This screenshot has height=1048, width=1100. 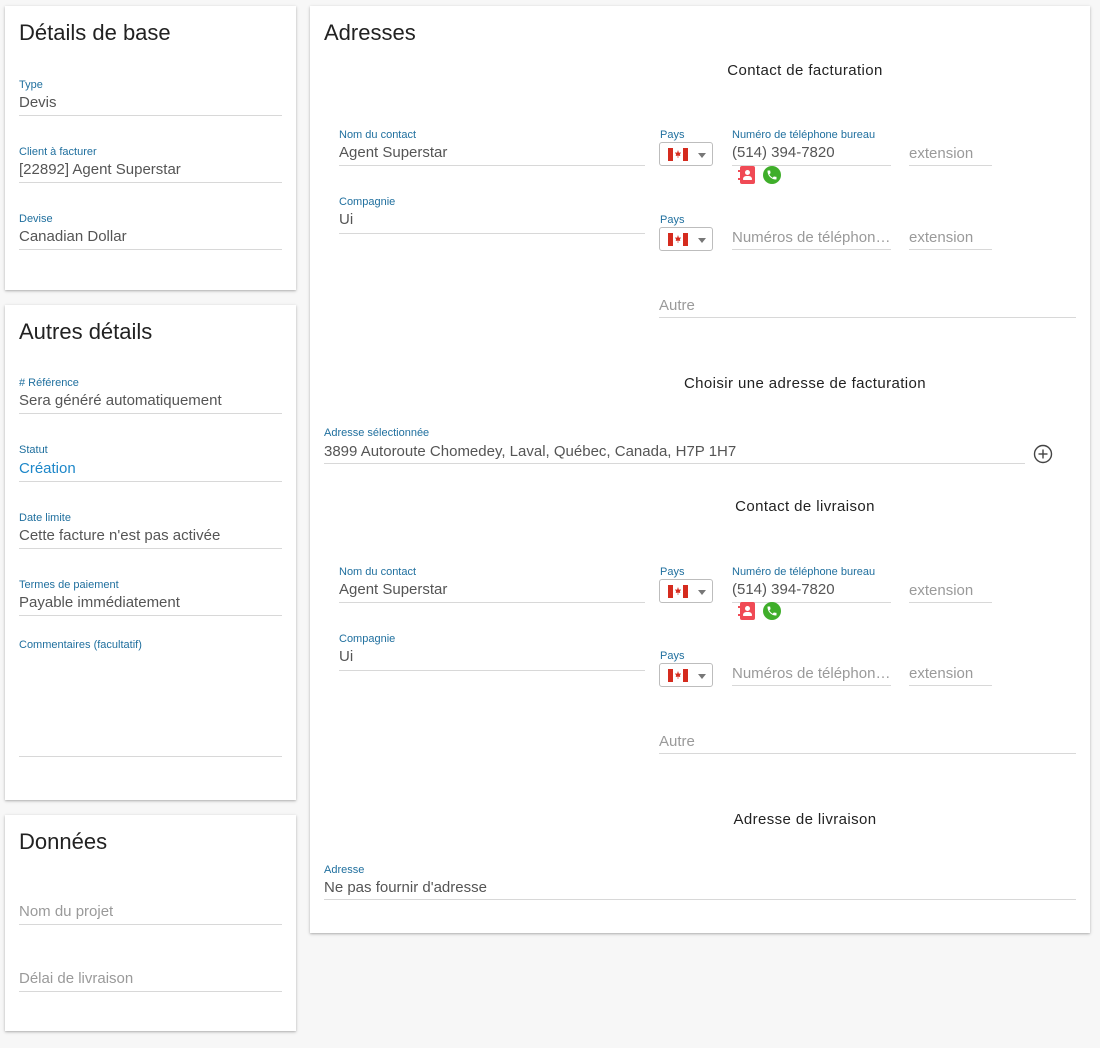 I want to click on billing-other-placeholder: Autre, so click(x=677, y=305).